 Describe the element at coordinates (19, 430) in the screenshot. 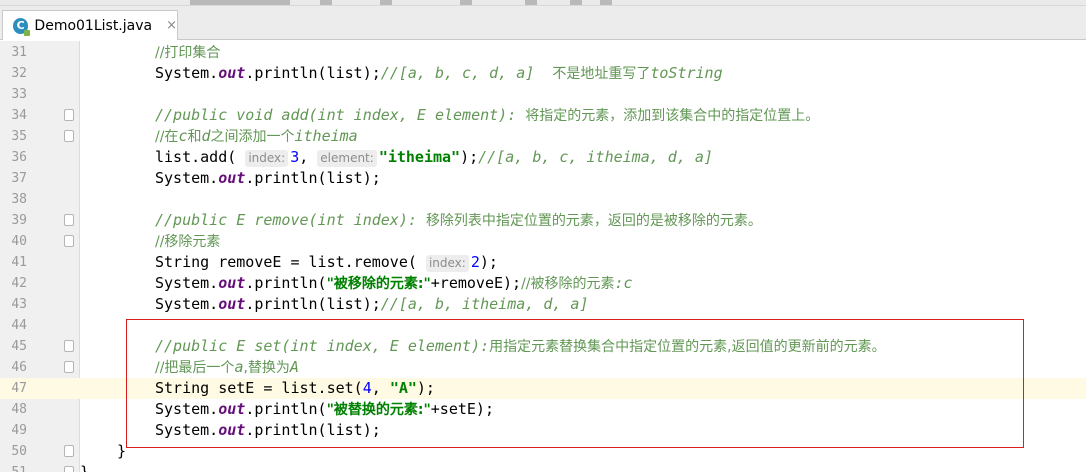

I see `line-number: 49` at that location.